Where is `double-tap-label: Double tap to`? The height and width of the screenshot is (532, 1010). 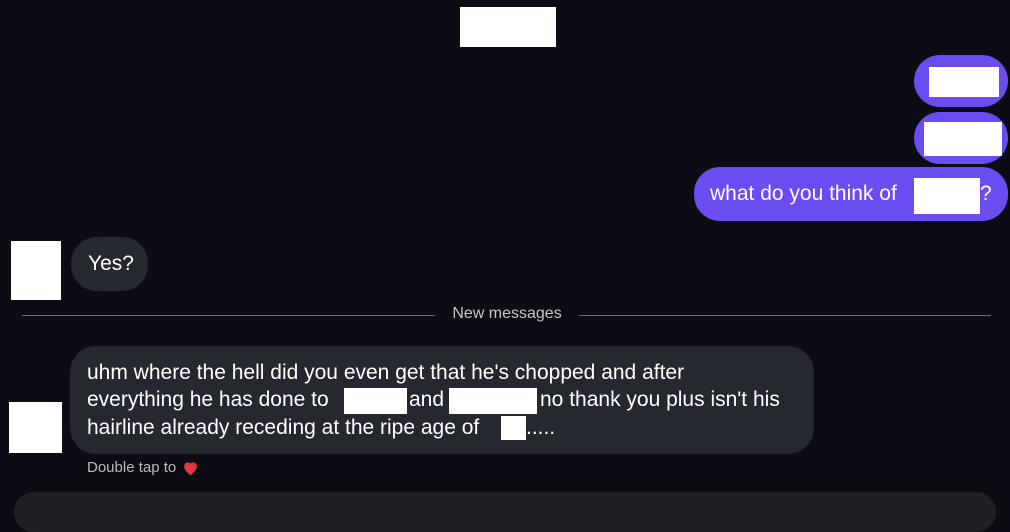 double-tap-label: Double tap to is located at coordinates (132, 467).